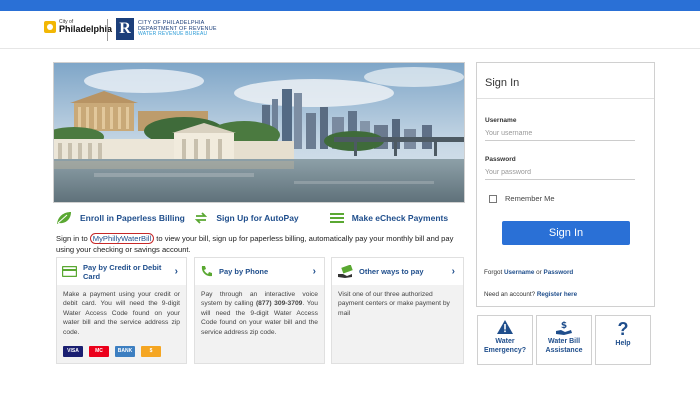 The image size is (700, 400). I want to click on money-hand-icon: $, so click(564, 328).